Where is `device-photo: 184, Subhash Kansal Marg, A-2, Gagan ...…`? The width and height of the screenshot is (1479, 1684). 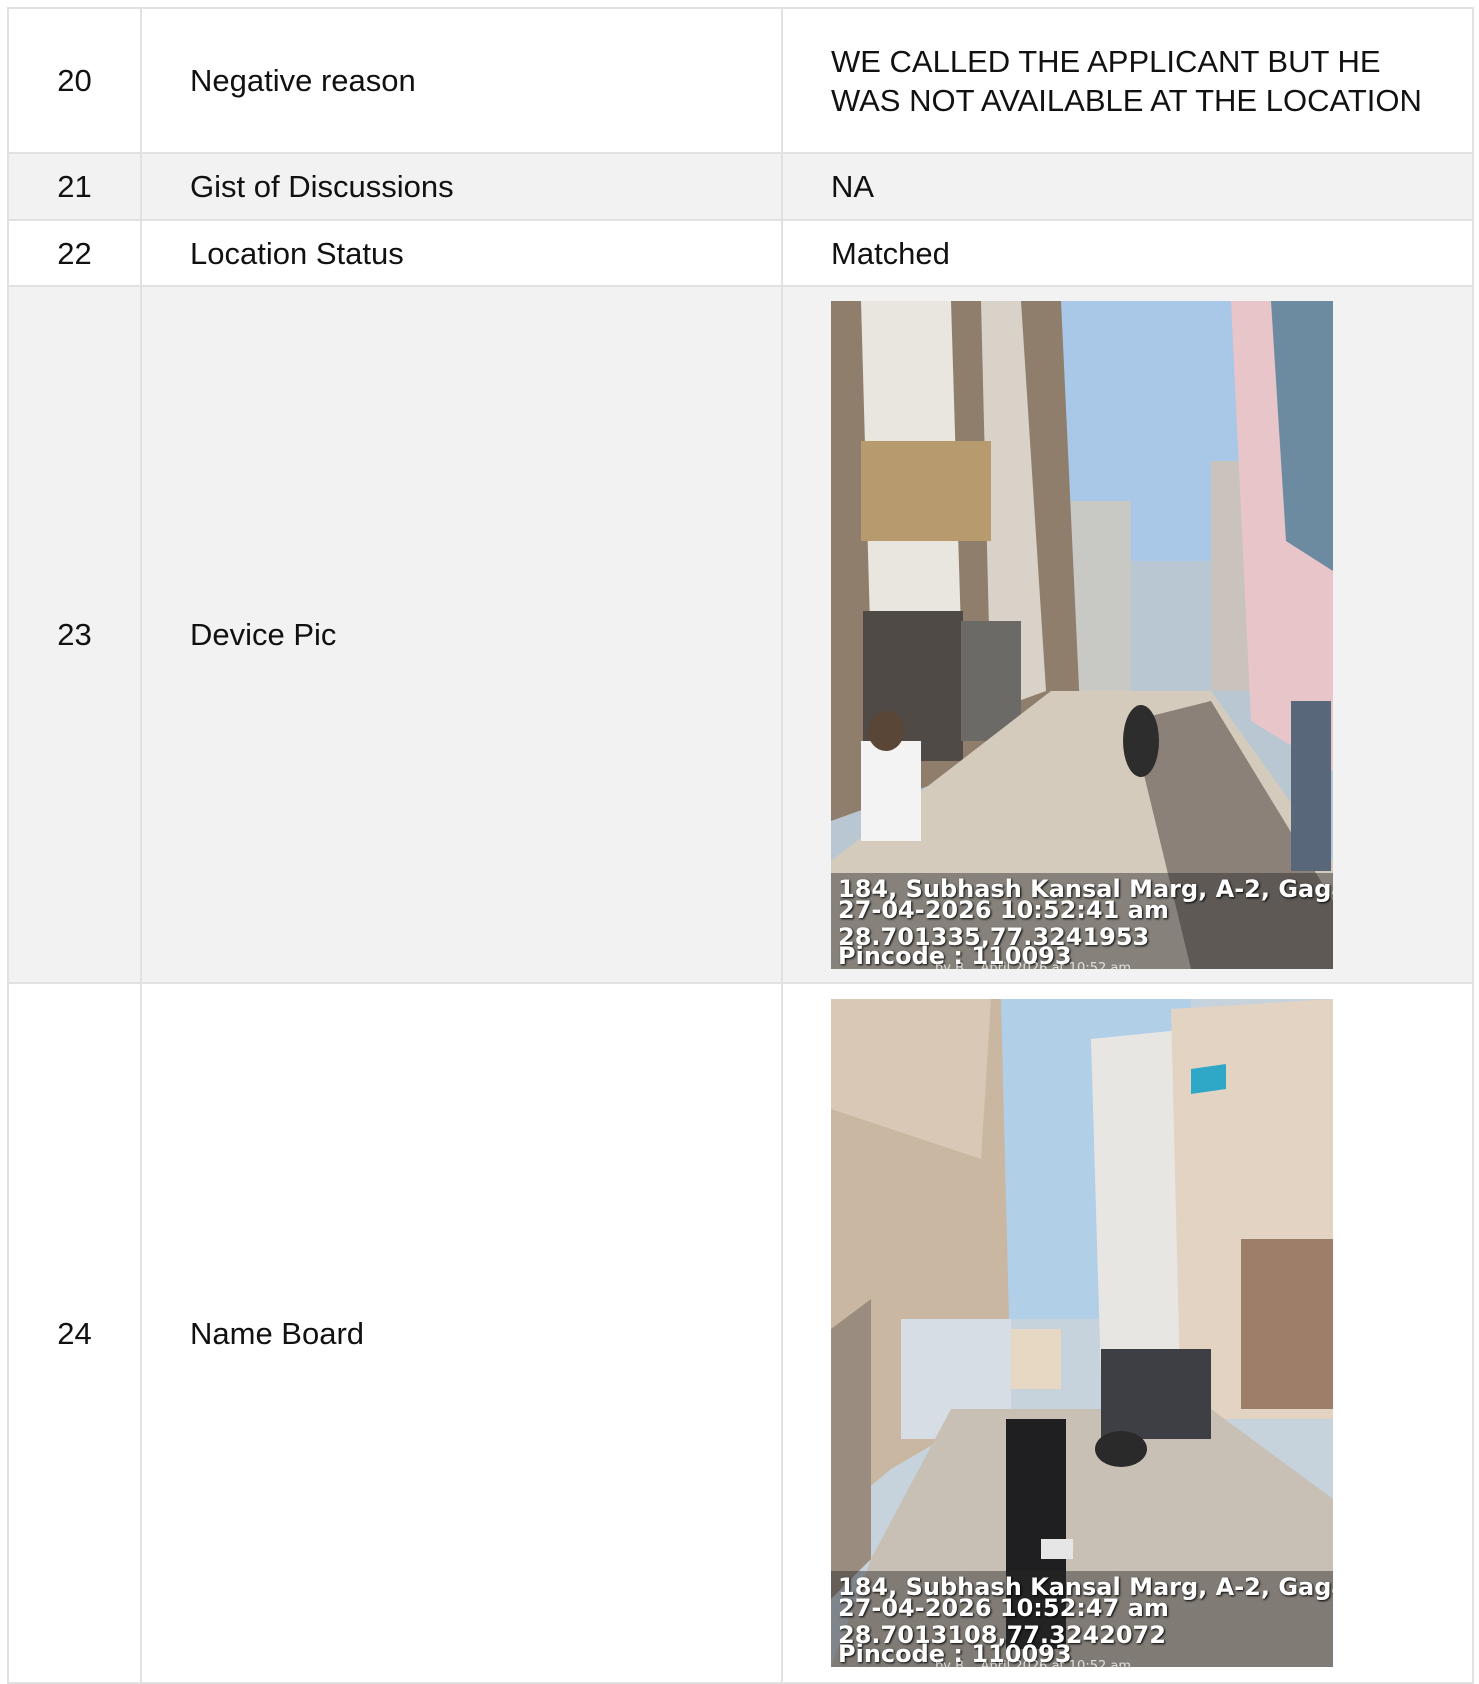
device-photo: 184, Subhash Kansal Marg, A-2, Gagan ...… is located at coordinates (1082, 634).